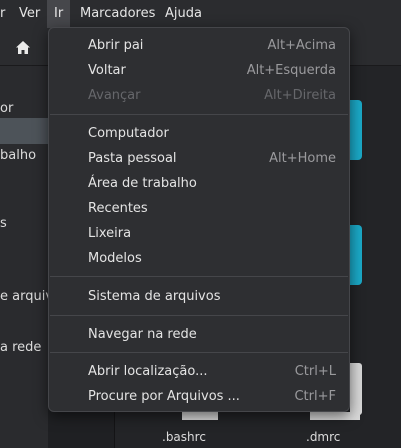 The width and height of the screenshot is (401, 448). I want to click on menubar: r Ver Ir Marcadores Ajuda, so click(200, 14).